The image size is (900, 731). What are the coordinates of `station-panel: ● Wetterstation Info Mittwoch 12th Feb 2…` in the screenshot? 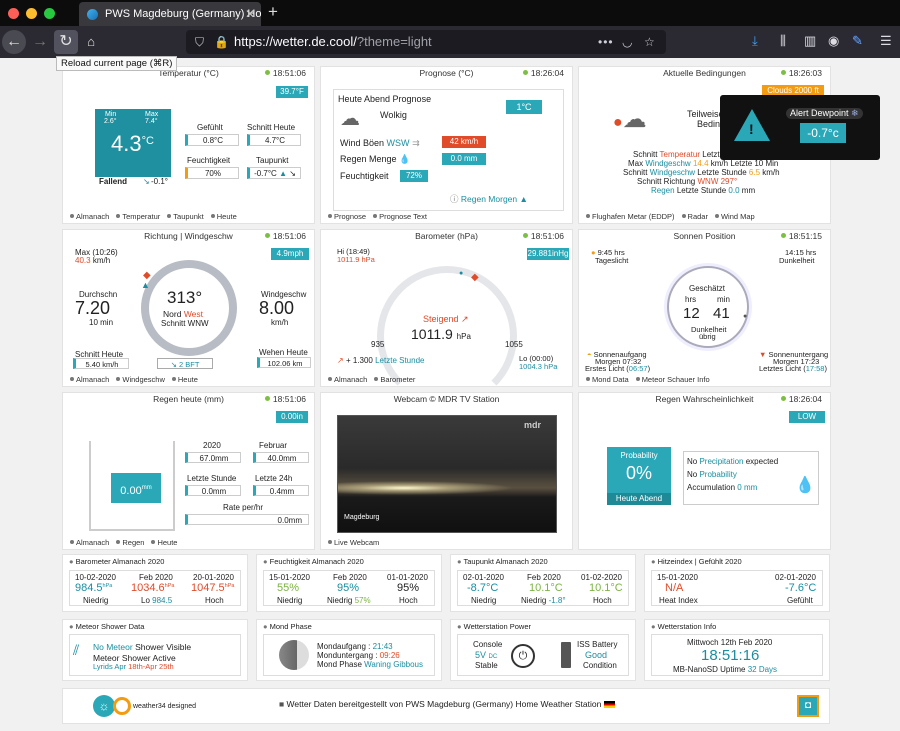 It's located at (737, 650).